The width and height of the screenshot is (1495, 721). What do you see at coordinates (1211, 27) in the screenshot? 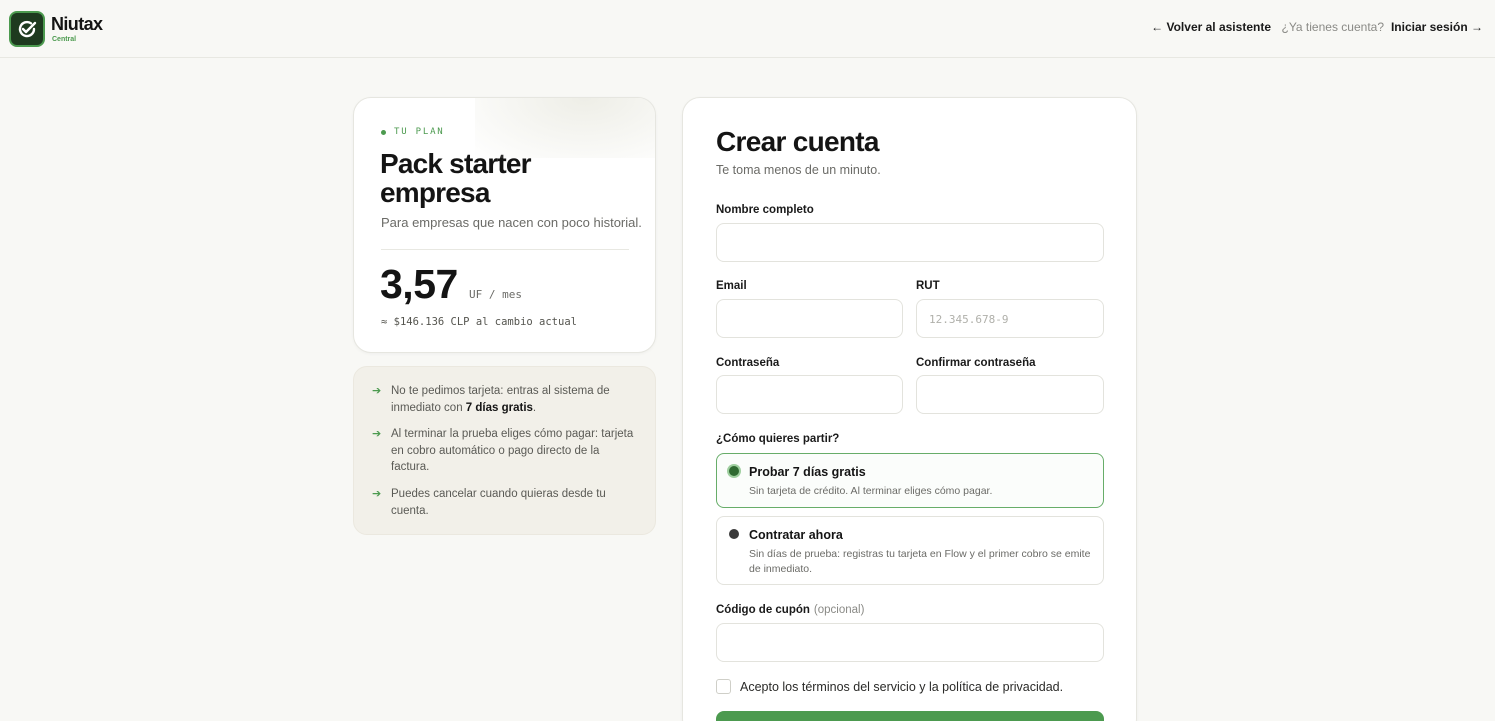
I see `back-to-assistant-link: ← Volver al asistente` at bounding box center [1211, 27].